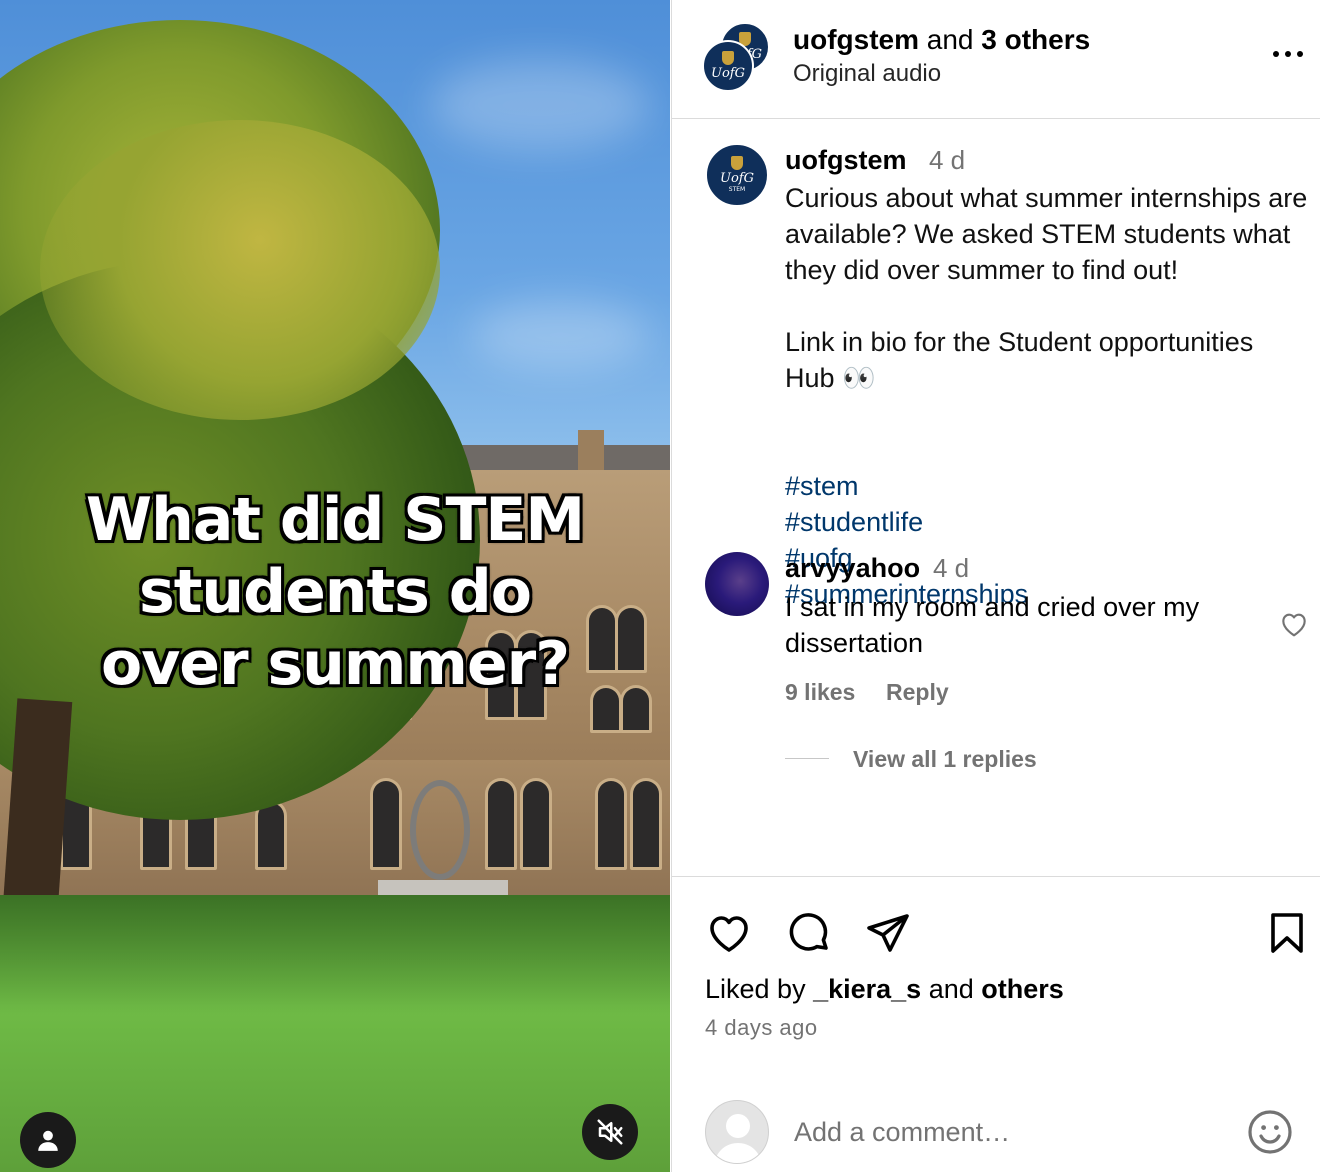 This screenshot has width=1320, height=1172. Describe the element at coordinates (820, 692) in the screenshot. I see `comment-likes-count: 9 likes` at that location.